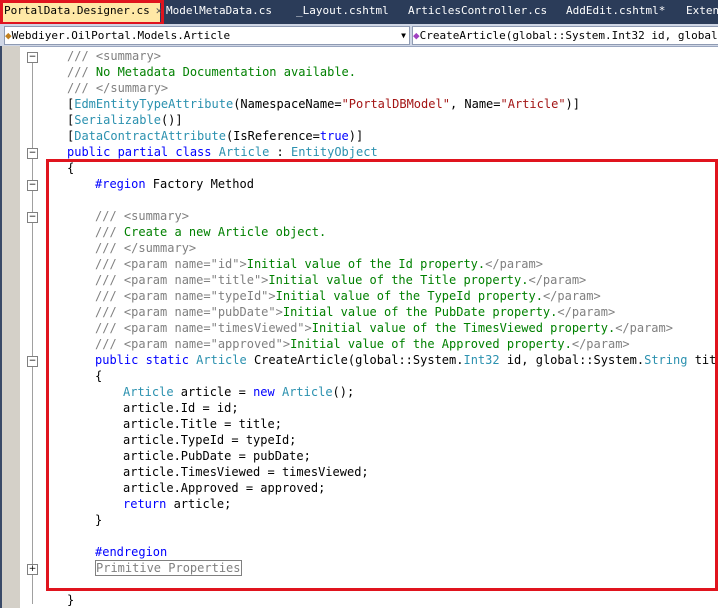  I want to click on code-token: ();, so click(343, 392).